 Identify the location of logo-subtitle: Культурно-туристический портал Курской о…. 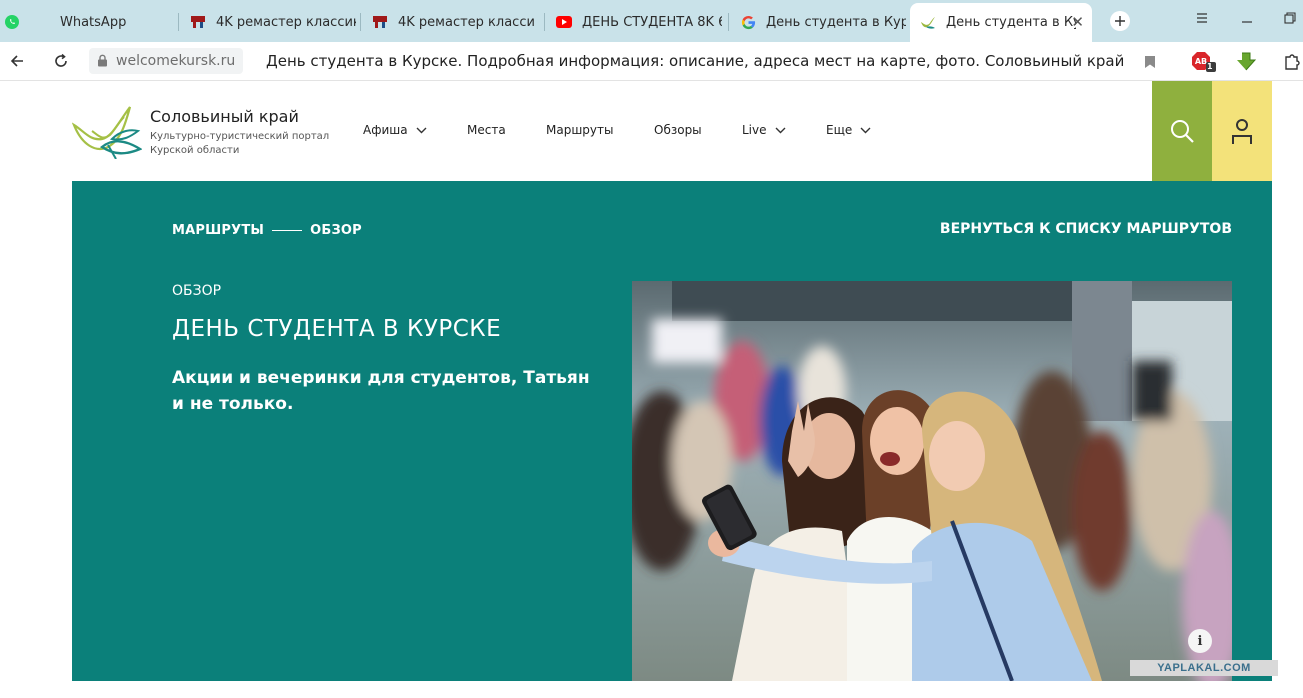
(240, 144).